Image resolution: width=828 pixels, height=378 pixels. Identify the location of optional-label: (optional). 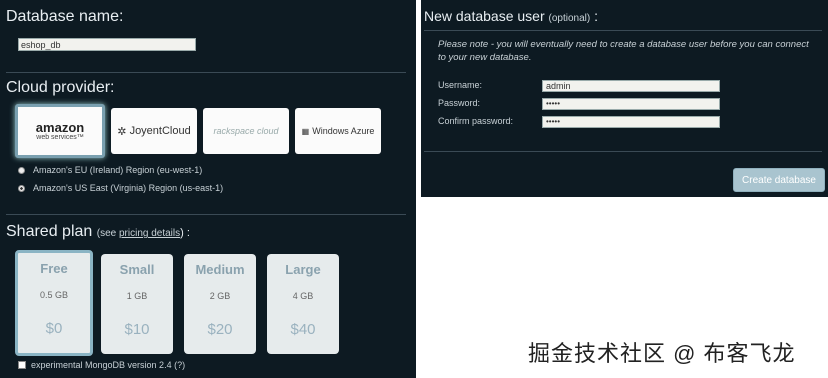
(569, 18).